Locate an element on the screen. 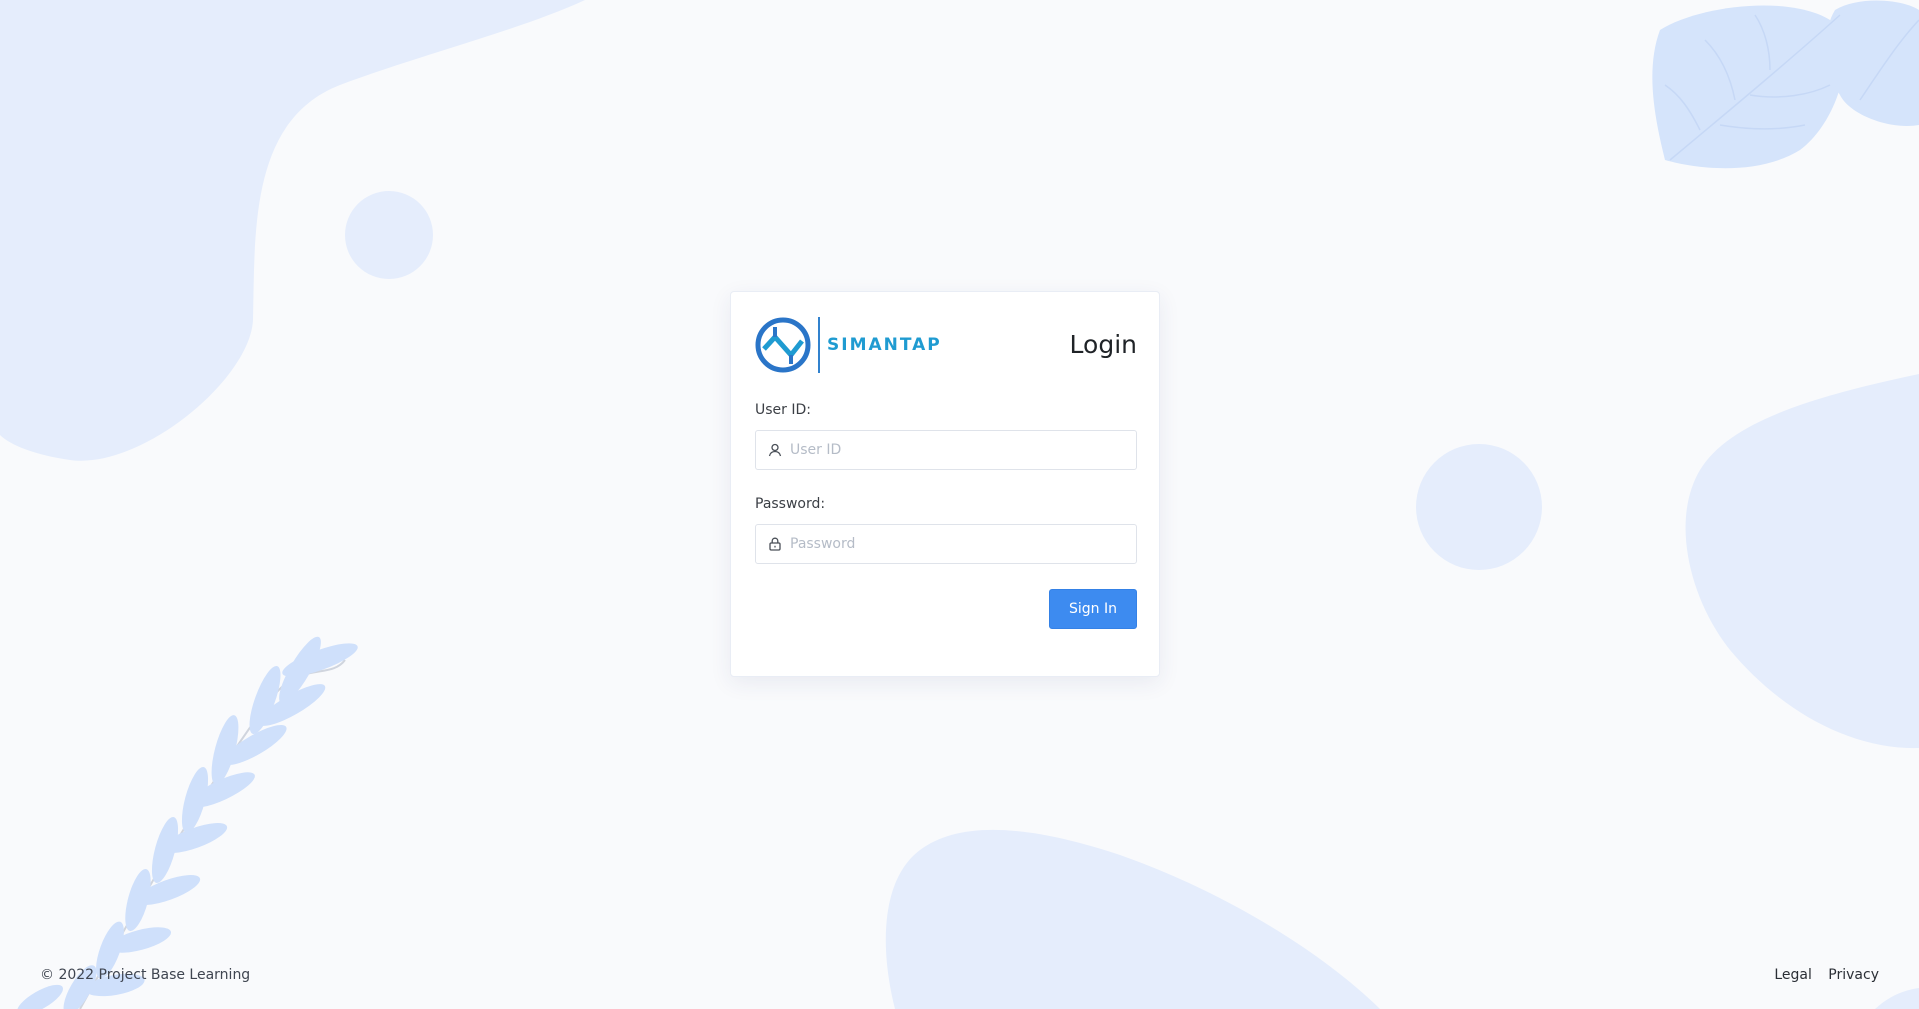 The height and width of the screenshot is (1009, 1919). copyright-text: © 2022 Project Base Learning is located at coordinates (145, 975).